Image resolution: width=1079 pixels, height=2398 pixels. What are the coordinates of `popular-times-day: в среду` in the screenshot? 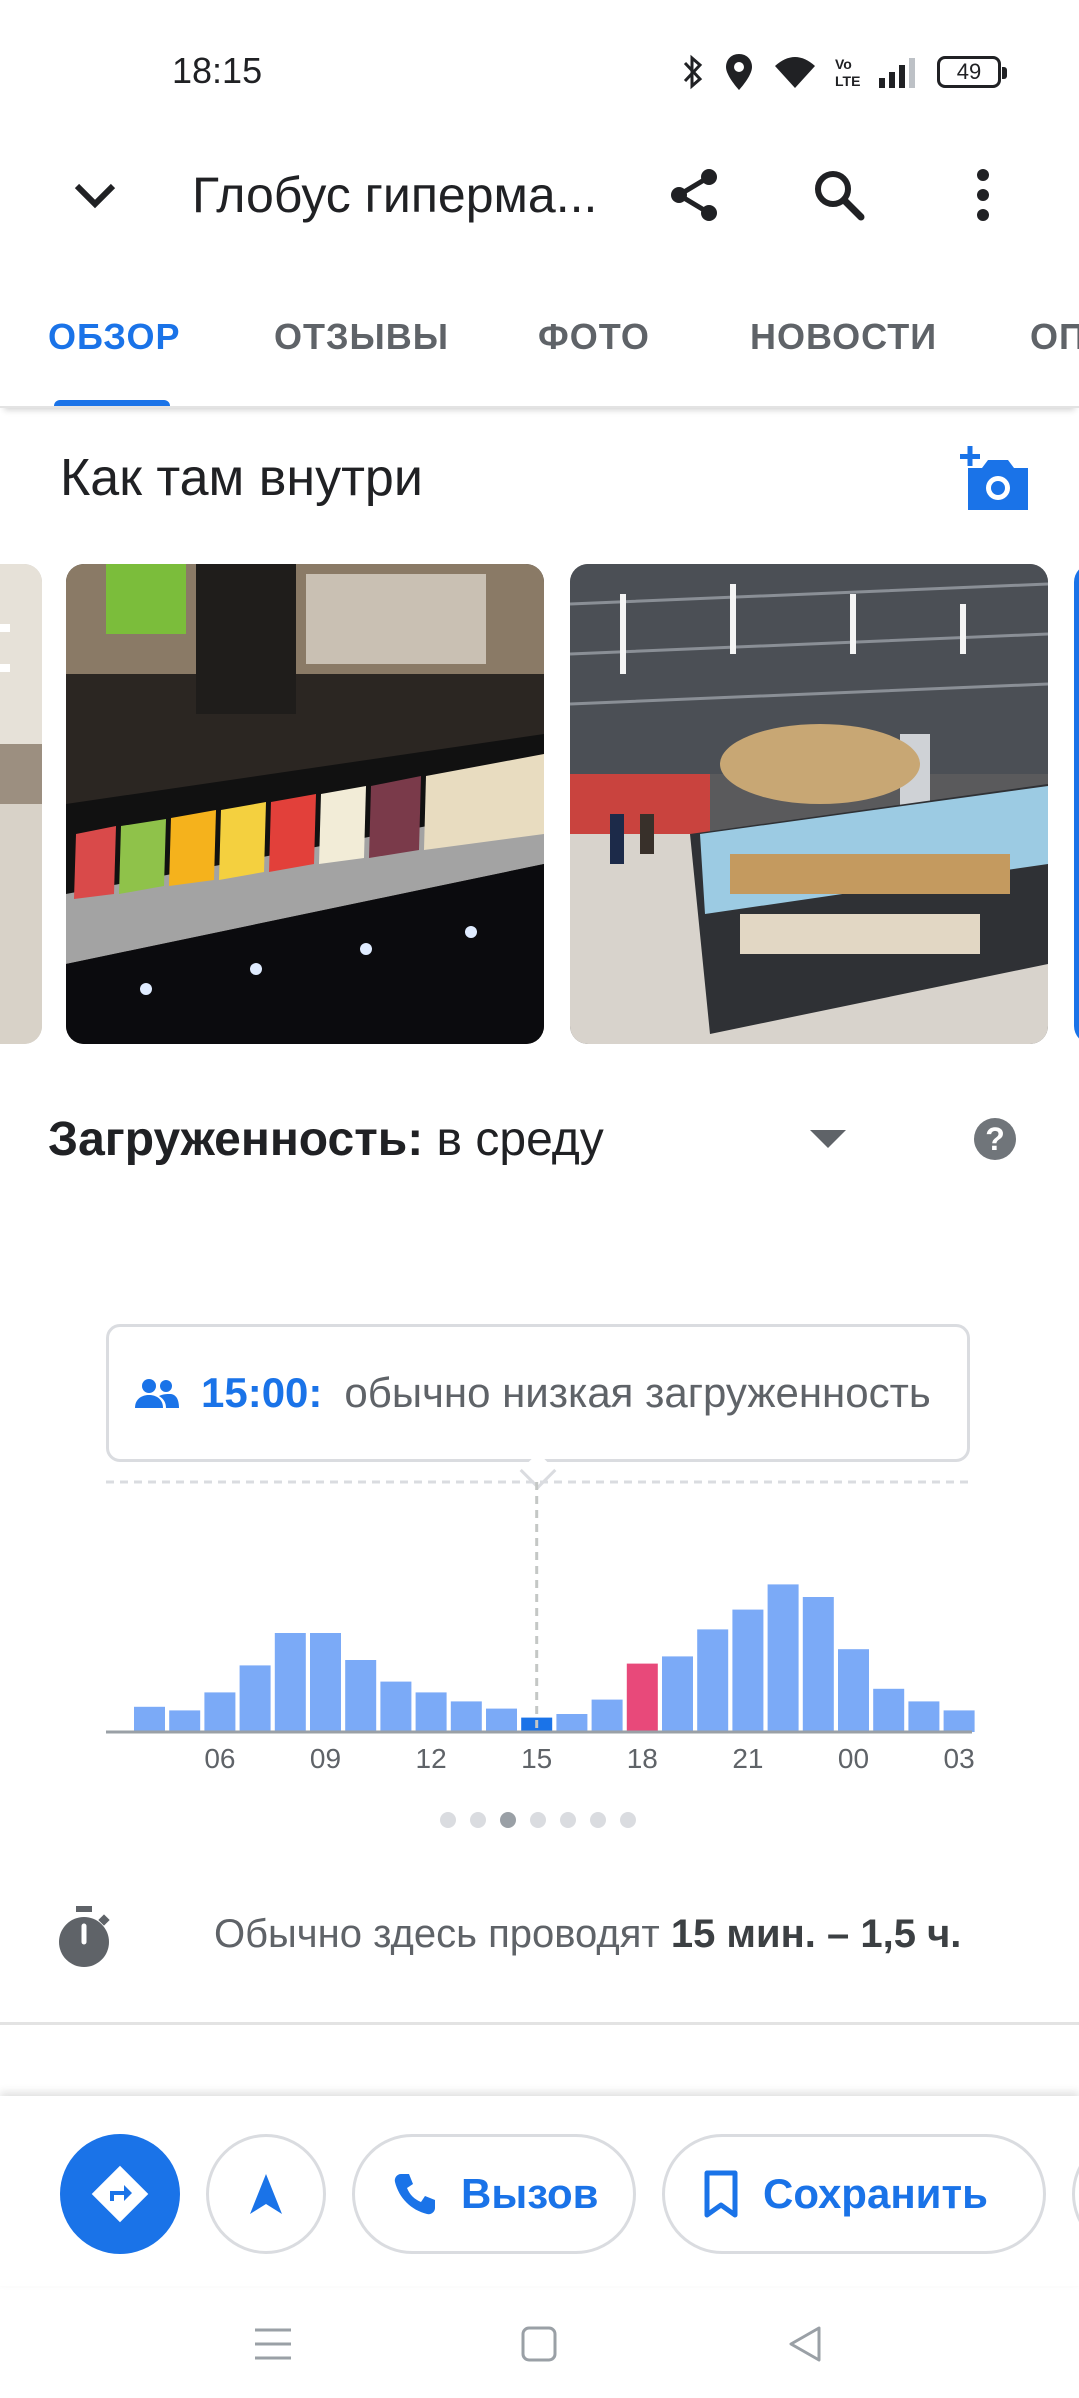 It's located at (520, 1139).